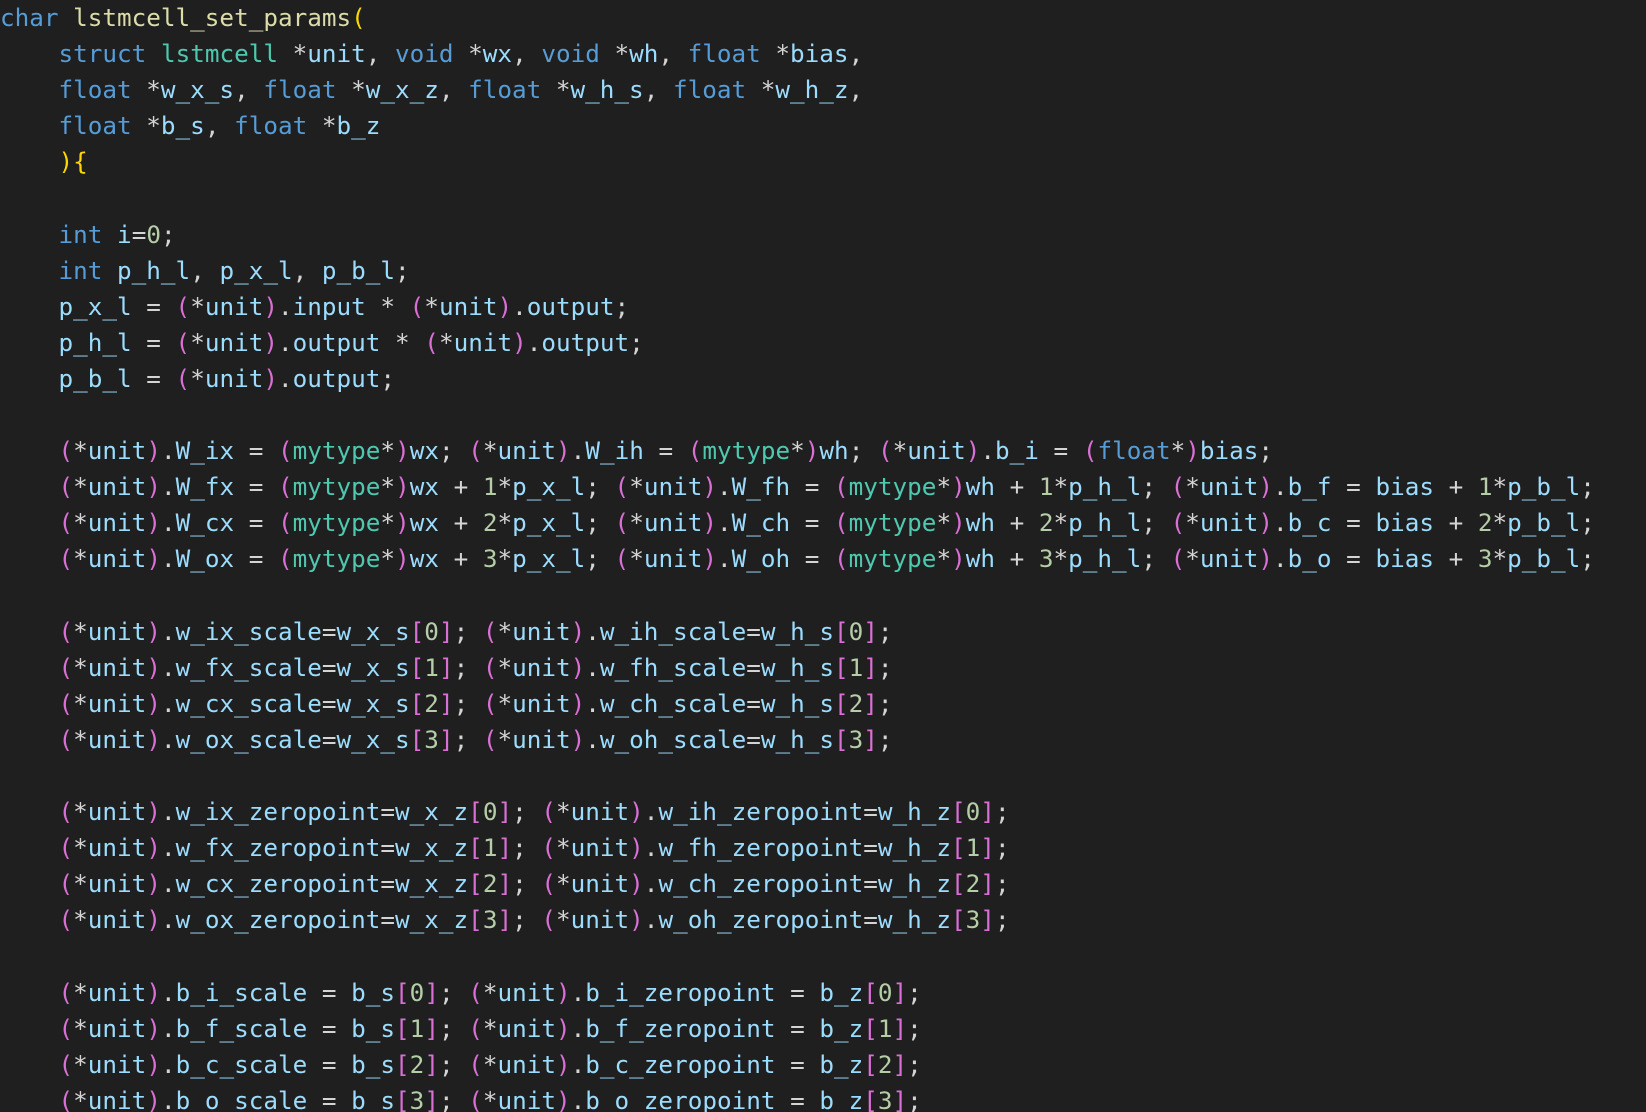 The width and height of the screenshot is (1646, 1112). What do you see at coordinates (241, 1064) in the screenshot?
I see `identifier-token: b_c_scale` at bounding box center [241, 1064].